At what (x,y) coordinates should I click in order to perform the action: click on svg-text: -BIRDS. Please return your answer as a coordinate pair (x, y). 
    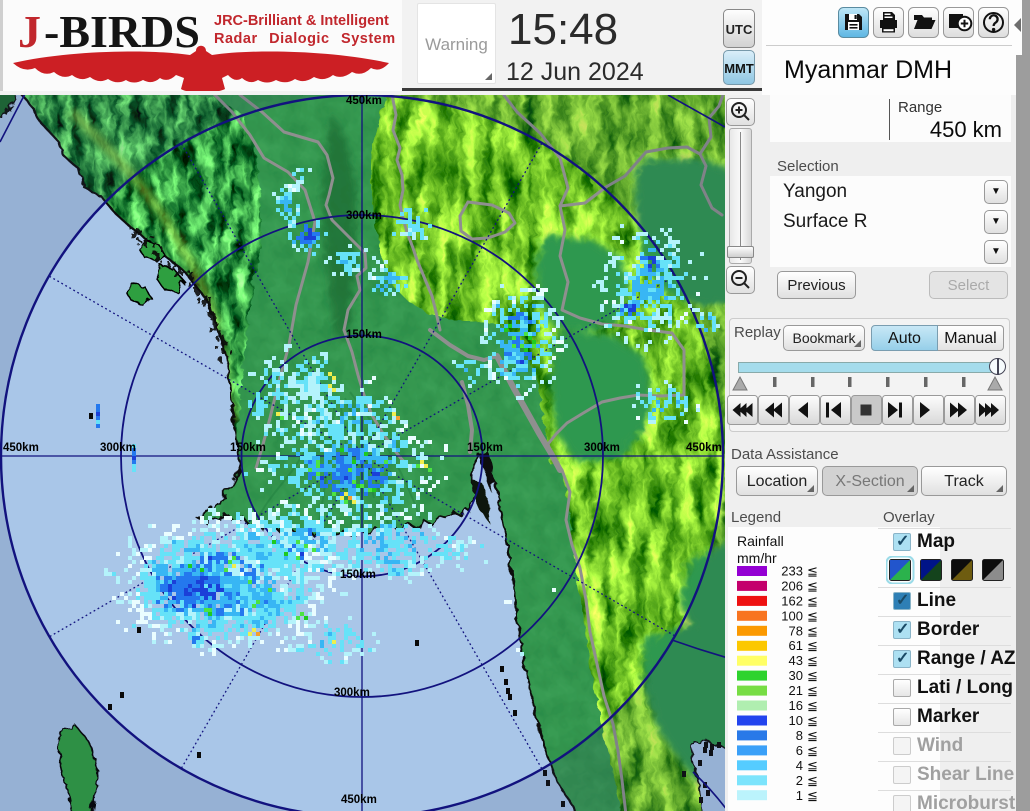
    Looking at the image, I should click on (122, 31).